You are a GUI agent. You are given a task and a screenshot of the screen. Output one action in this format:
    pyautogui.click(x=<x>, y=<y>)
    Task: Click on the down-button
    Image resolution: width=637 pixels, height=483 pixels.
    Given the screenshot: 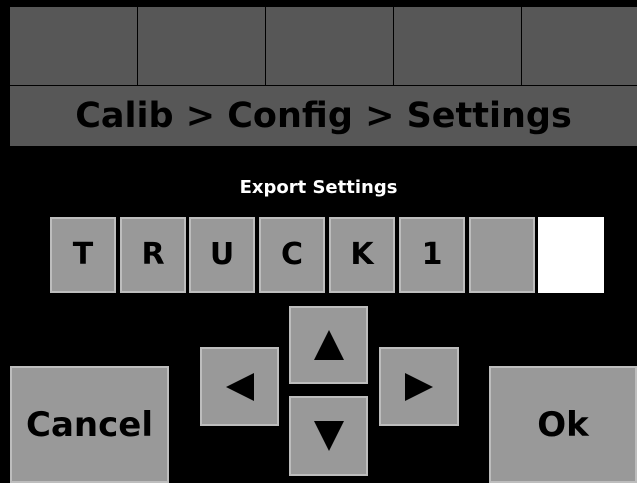 What is the action you would take?
    pyautogui.click(x=328, y=436)
    